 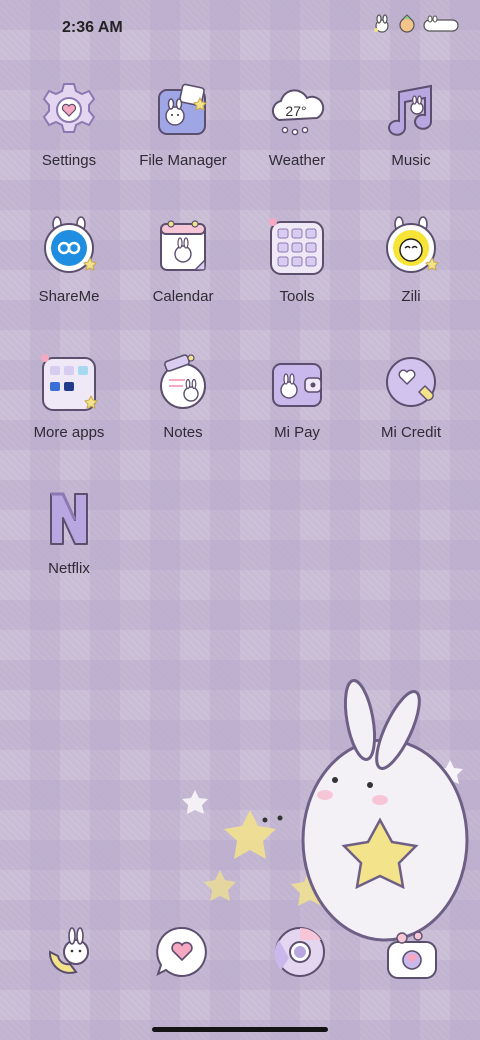 I want to click on app-more-apps: More apps, so click(x=69, y=410).